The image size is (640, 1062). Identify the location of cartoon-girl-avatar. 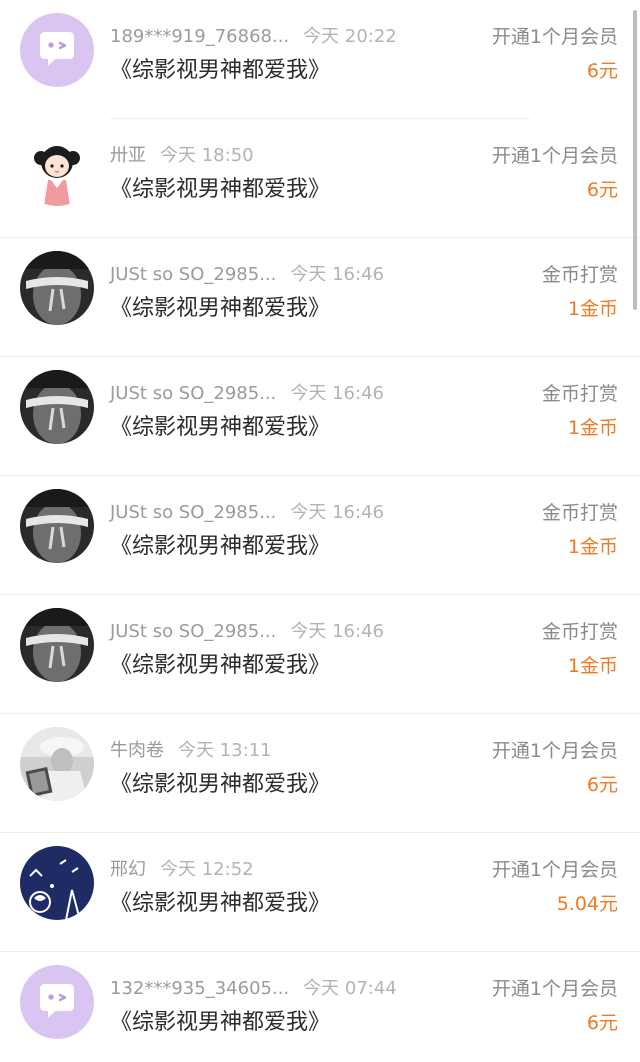
(57, 169).